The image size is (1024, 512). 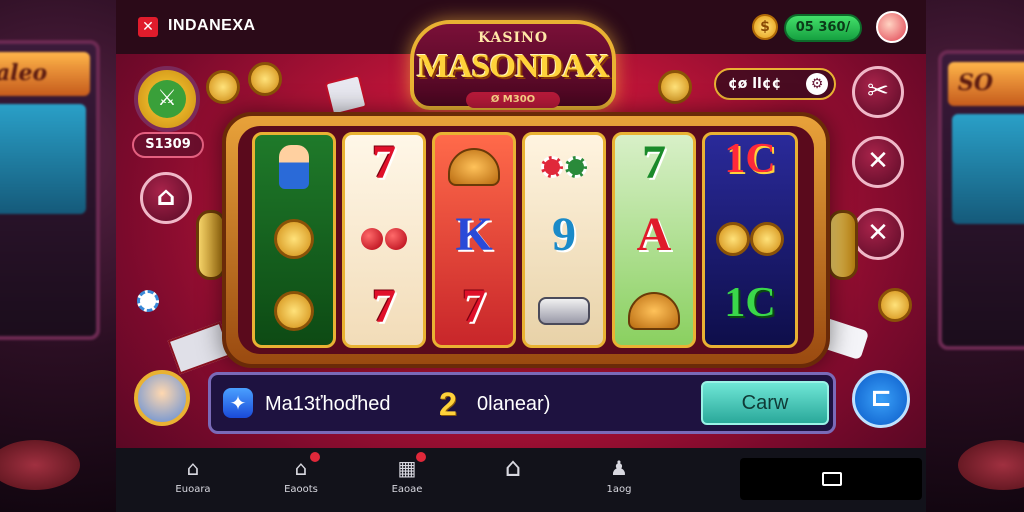 I want to click on mascot-symbol, so click(x=294, y=171).